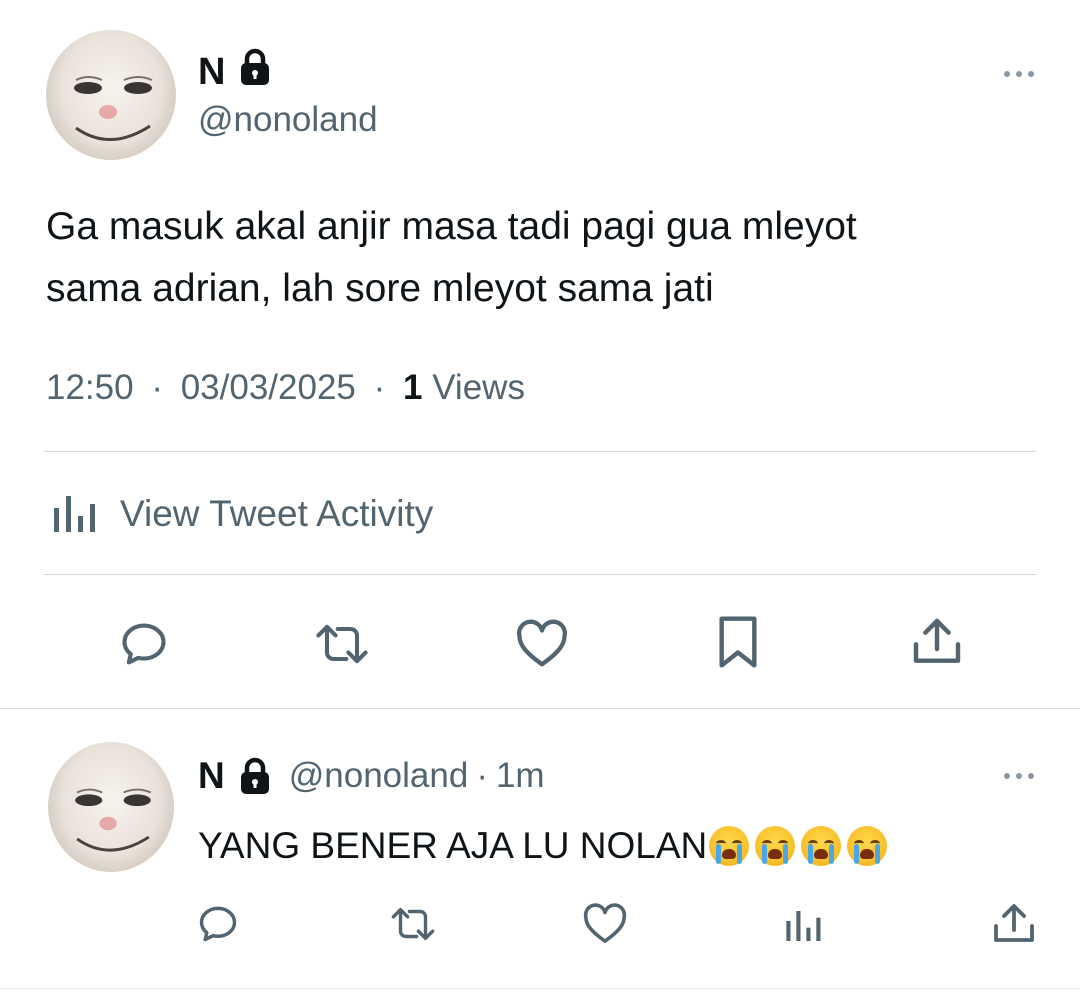 This screenshot has width=1080, height=995. I want to click on bookmark-icon, so click(738, 642).